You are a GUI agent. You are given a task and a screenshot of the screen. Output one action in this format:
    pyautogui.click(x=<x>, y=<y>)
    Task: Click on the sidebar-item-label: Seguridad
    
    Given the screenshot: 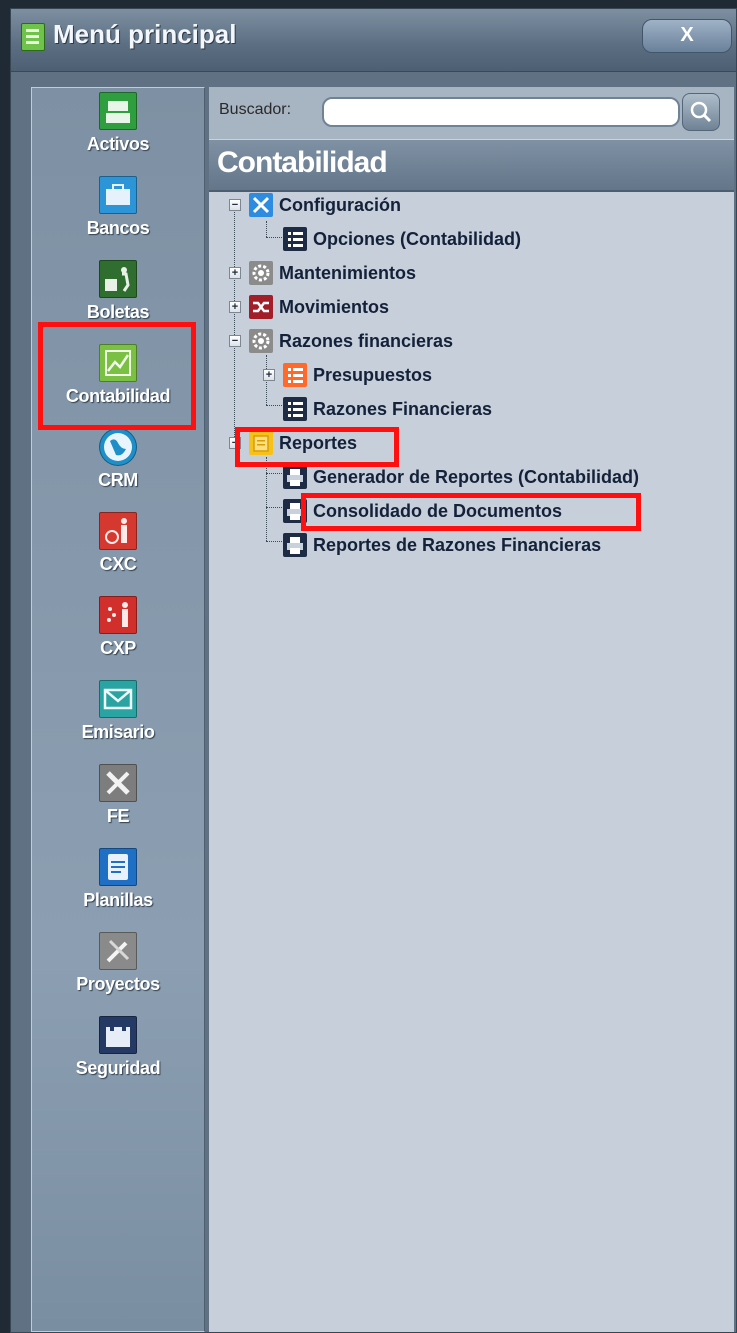 What is the action you would take?
    pyautogui.click(x=118, y=1068)
    